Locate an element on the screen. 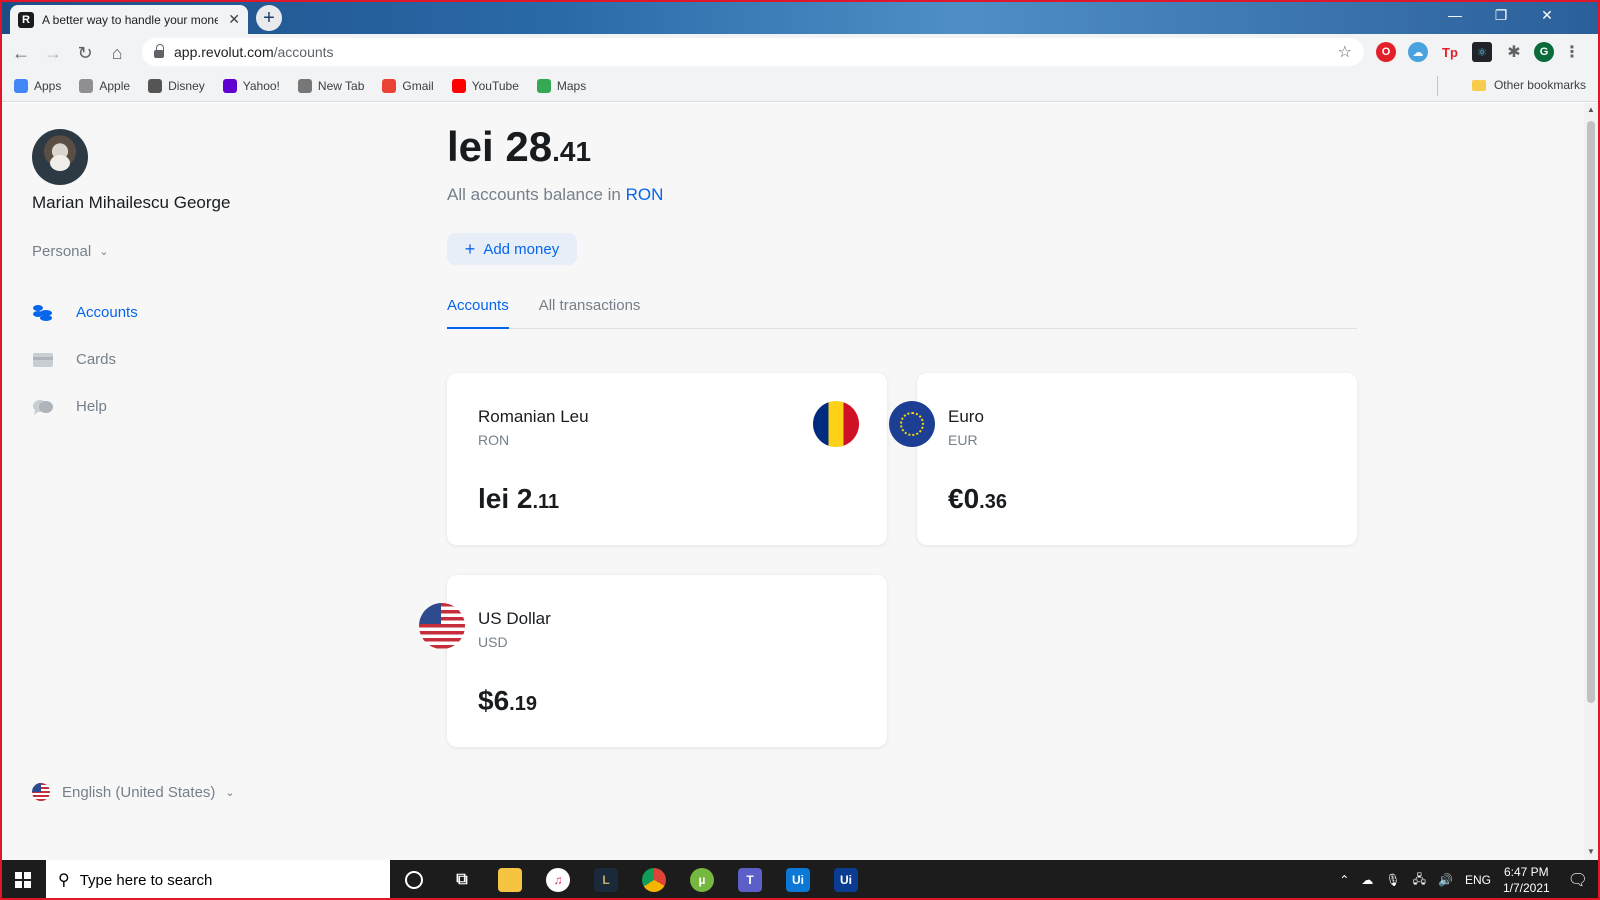 The image size is (1600, 900). account-card-usd: US Dollar USD $6.19 is located at coordinates (653, 661).